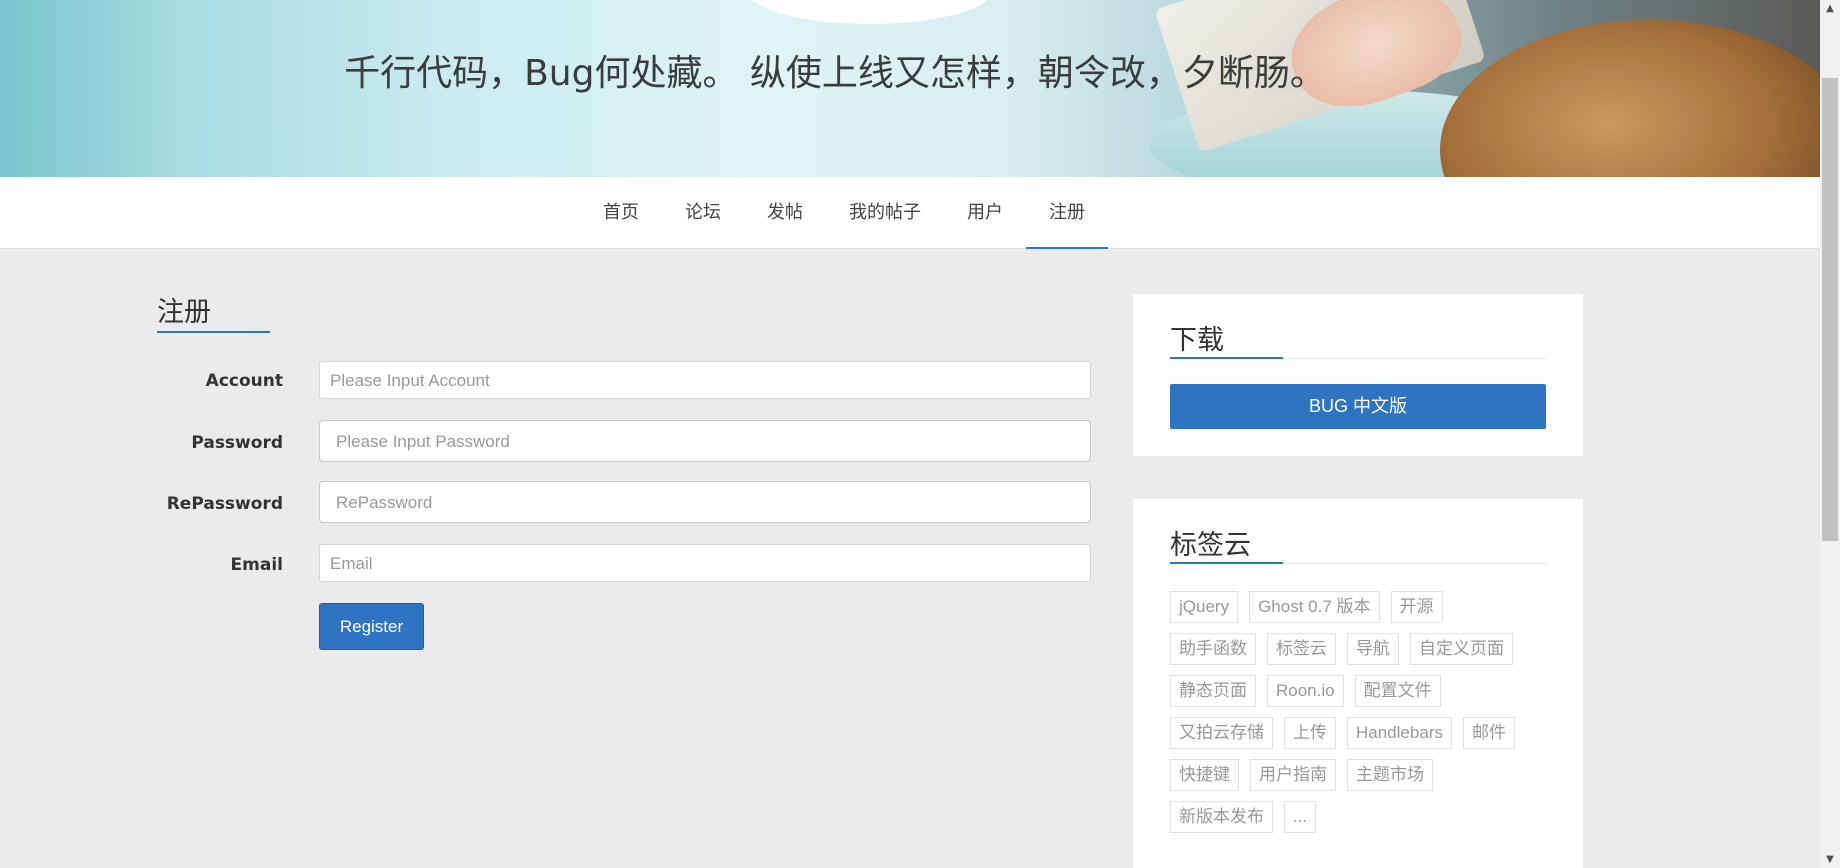 The width and height of the screenshot is (1840, 868). I want to click on register-title-underline, so click(213, 332).